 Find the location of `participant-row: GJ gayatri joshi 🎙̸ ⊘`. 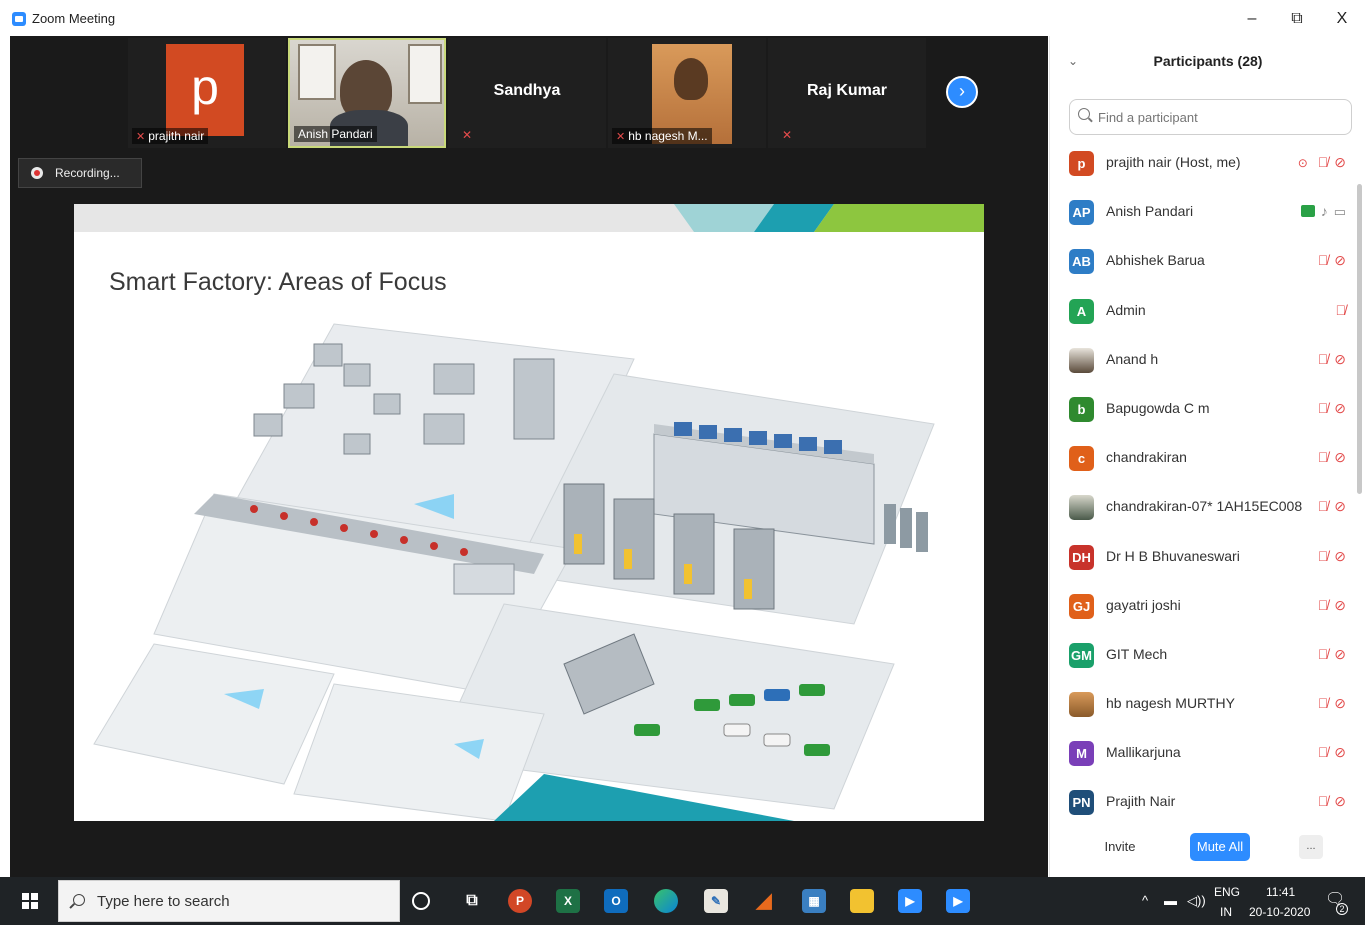

participant-row: GJ gayatri joshi 🎙̸ ⊘ is located at coordinates (1207, 607).